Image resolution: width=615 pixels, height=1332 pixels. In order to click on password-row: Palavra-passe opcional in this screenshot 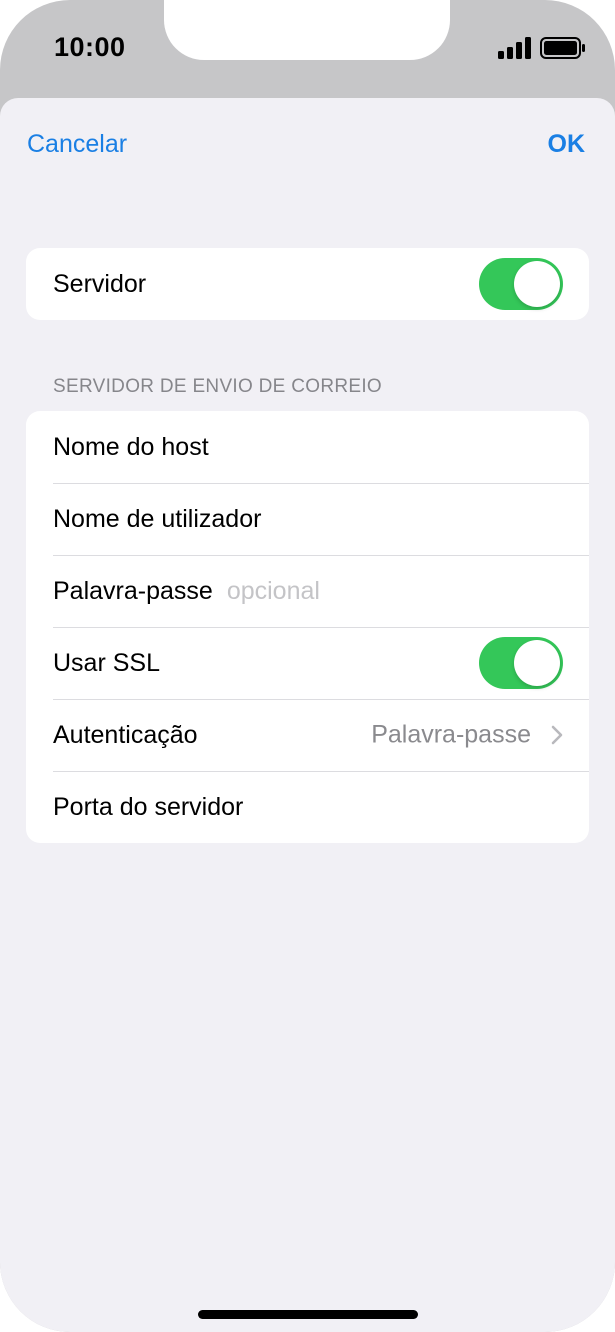, I will do `click(307, 591)`.